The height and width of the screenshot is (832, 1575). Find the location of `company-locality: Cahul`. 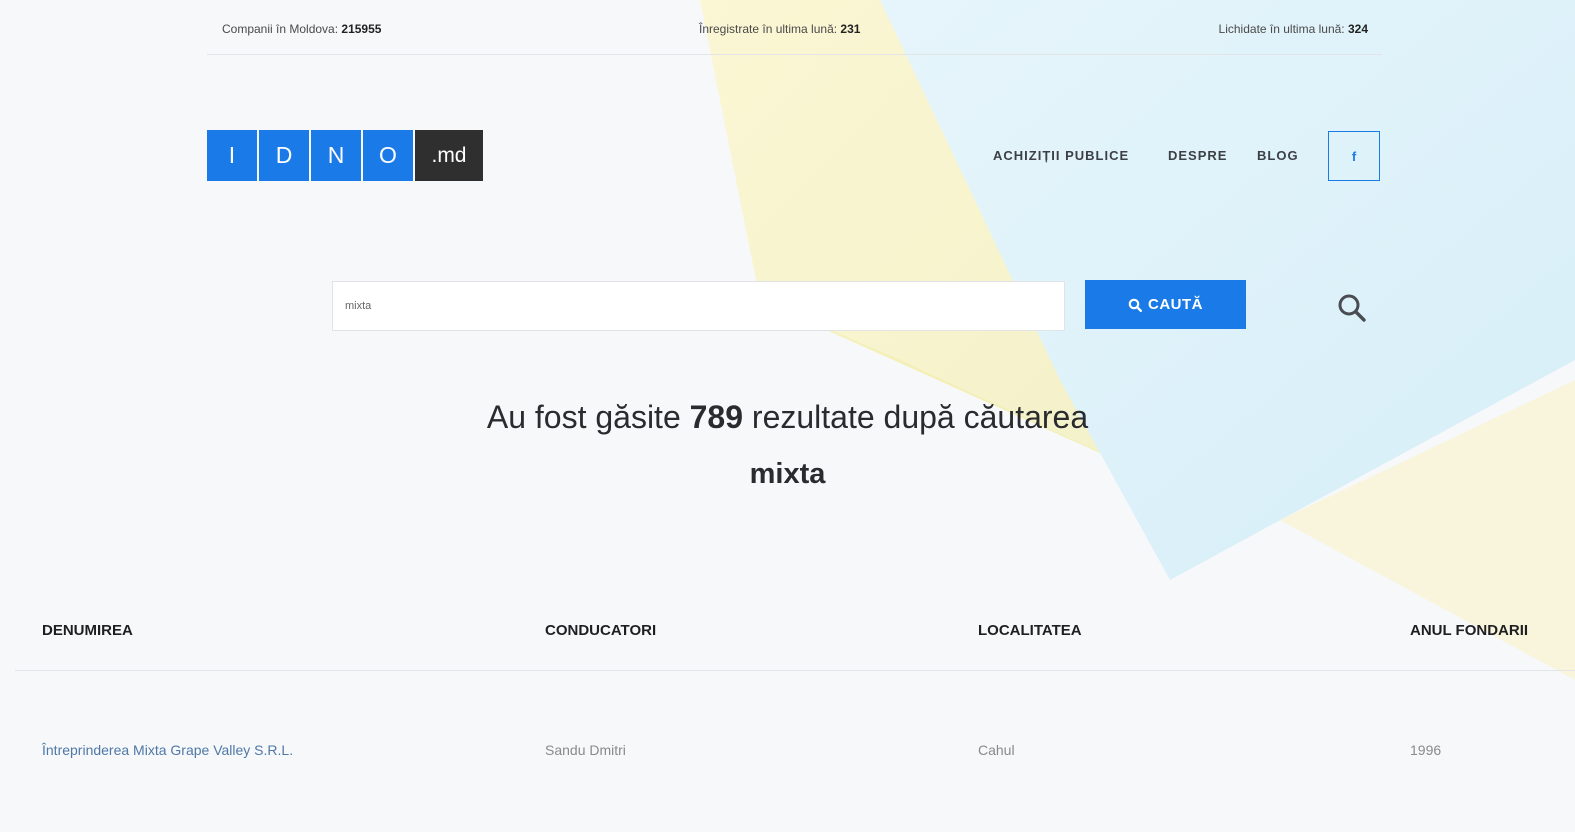

company-locality: Cahul is located at coordinates (996, 750).